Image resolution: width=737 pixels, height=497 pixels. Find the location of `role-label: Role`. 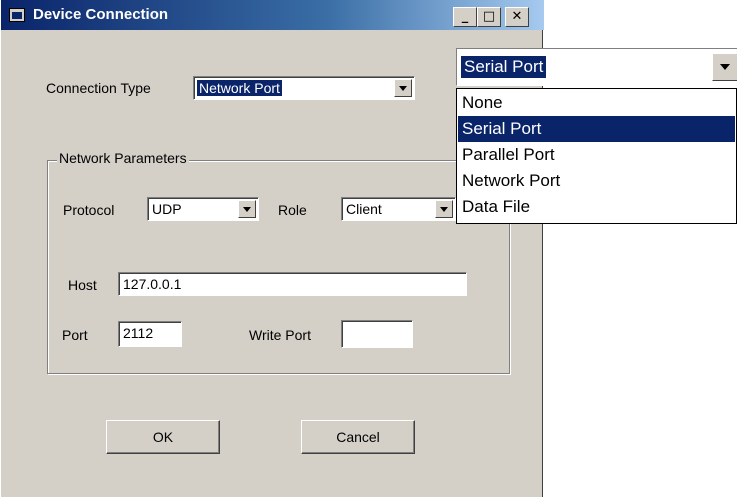

role-label: Role is located at coordinates (292, 210).